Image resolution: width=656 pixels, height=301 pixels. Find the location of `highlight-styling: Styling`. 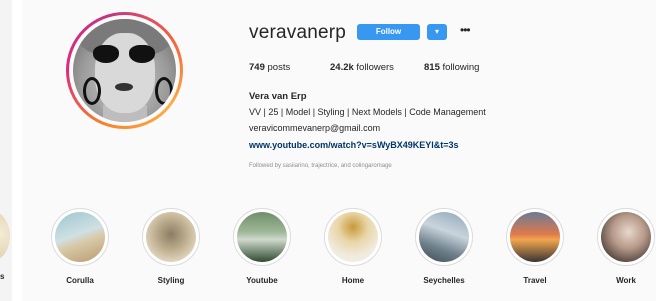

highlight-styling: Styling is located at coordinates (171, 250).